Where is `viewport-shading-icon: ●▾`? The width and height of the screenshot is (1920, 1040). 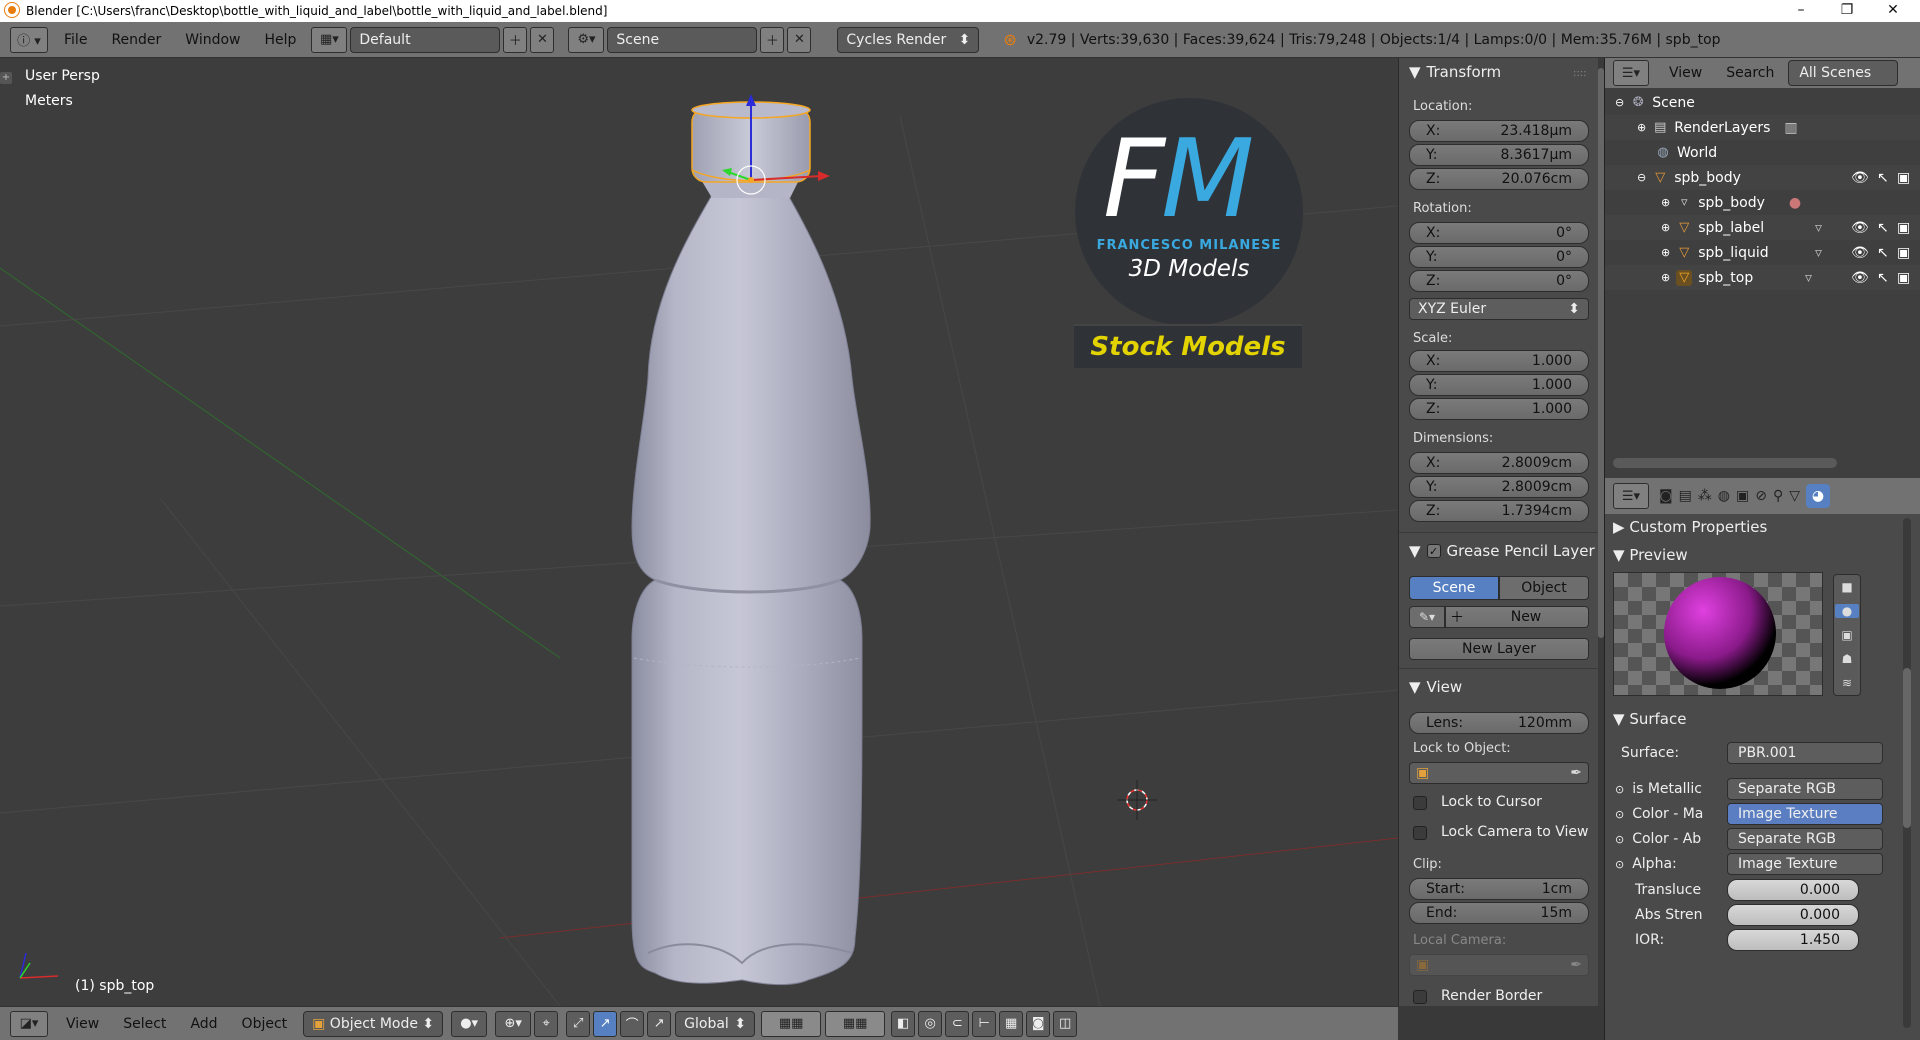 viewport-shading-icon: ●▾ is located at coordinates (469, 1023).